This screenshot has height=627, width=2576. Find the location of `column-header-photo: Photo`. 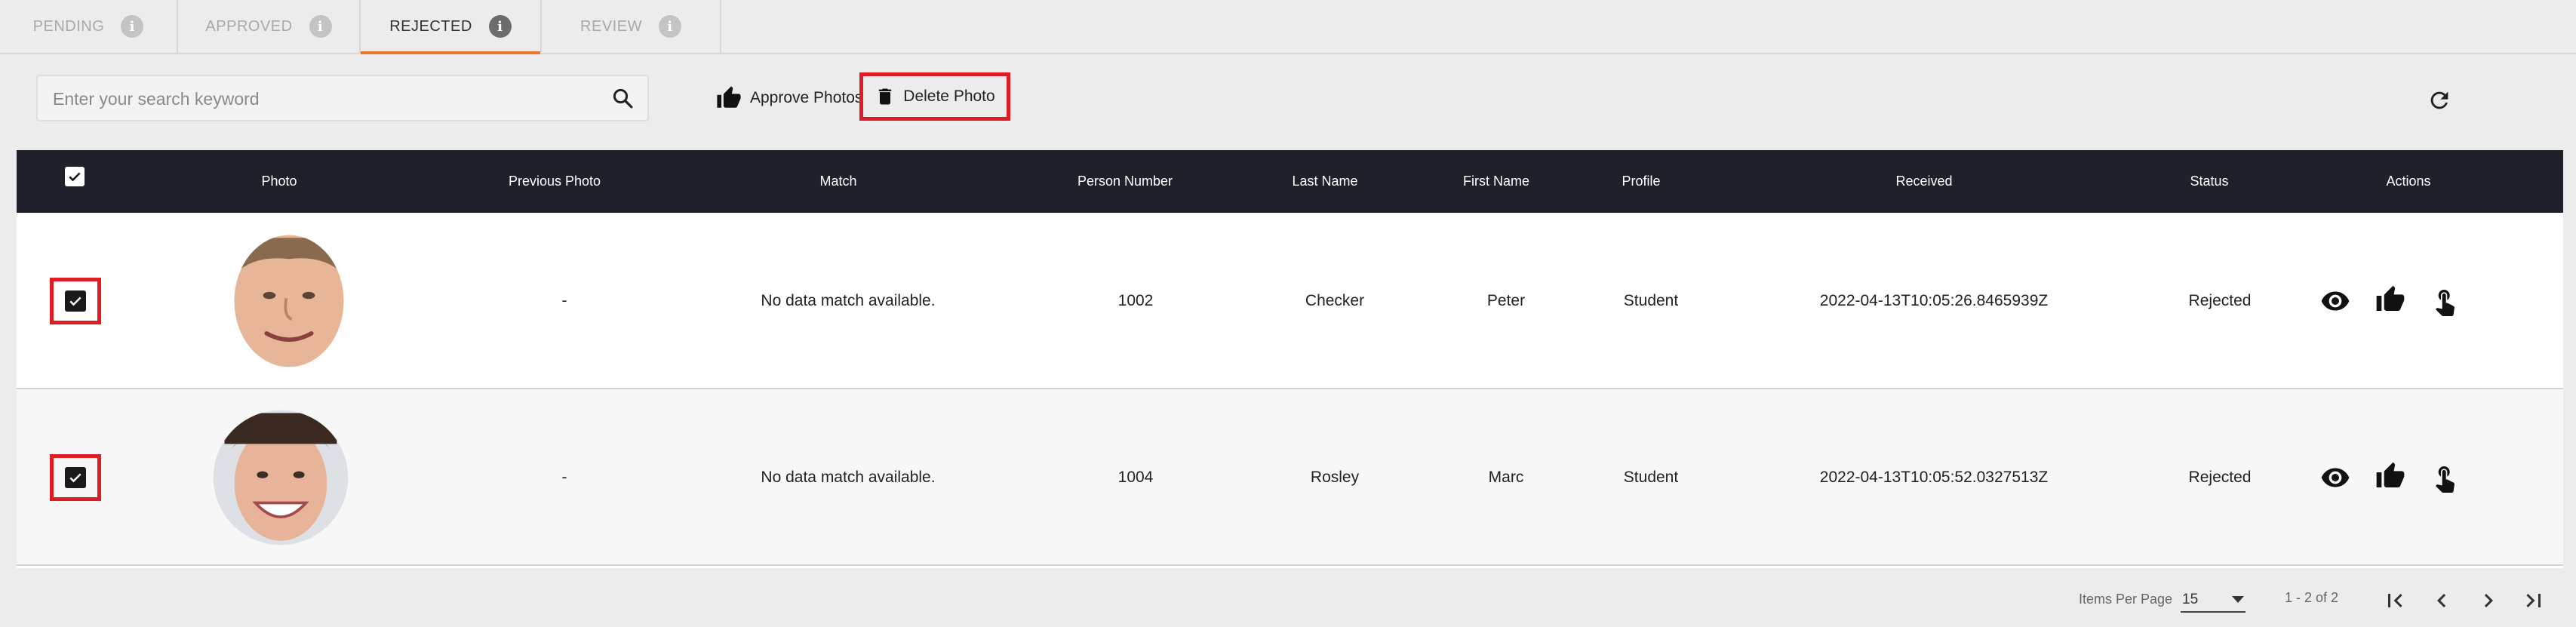

column-header-photo: Photo is located at coordinates (279, 181).